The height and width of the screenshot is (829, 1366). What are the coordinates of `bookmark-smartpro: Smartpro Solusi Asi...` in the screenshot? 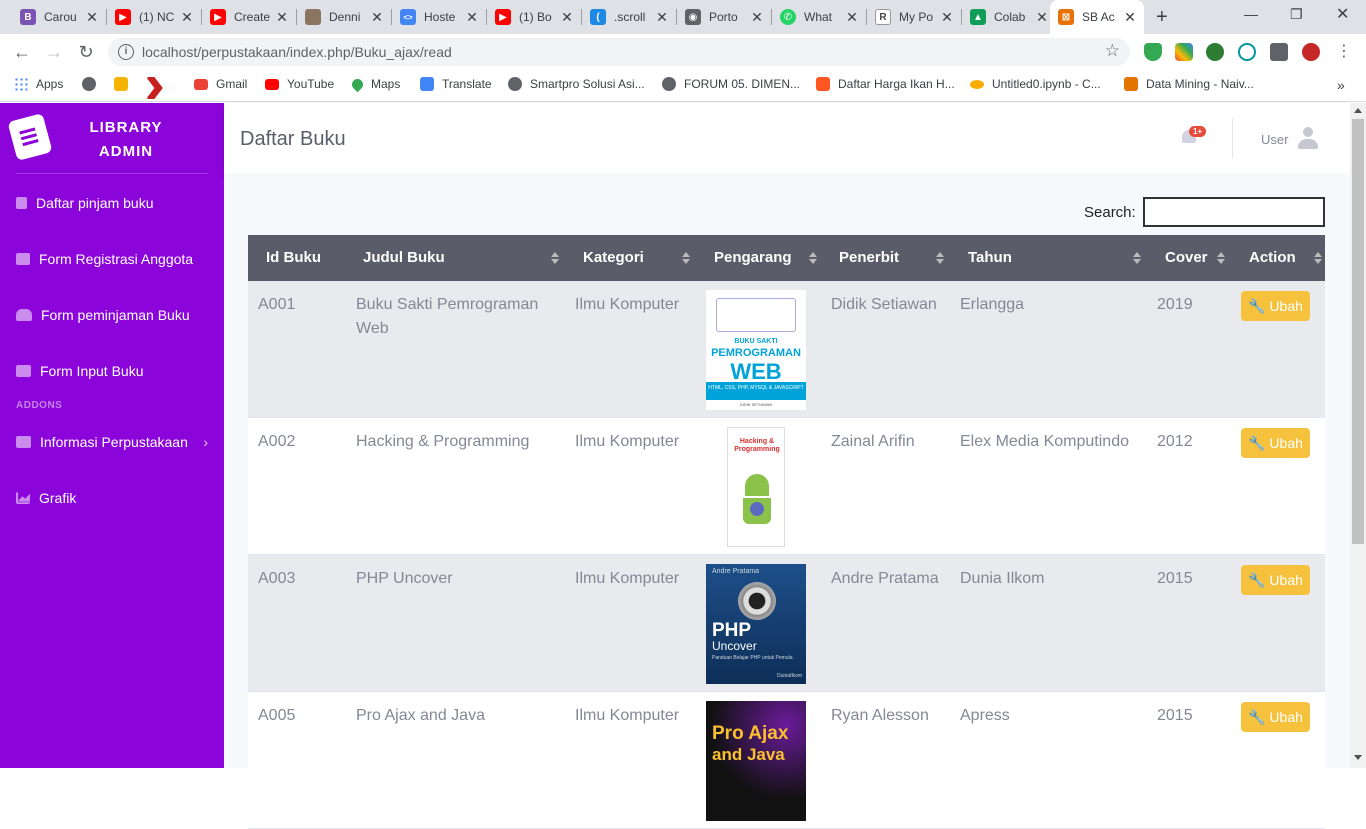 It's located at (576, 84).